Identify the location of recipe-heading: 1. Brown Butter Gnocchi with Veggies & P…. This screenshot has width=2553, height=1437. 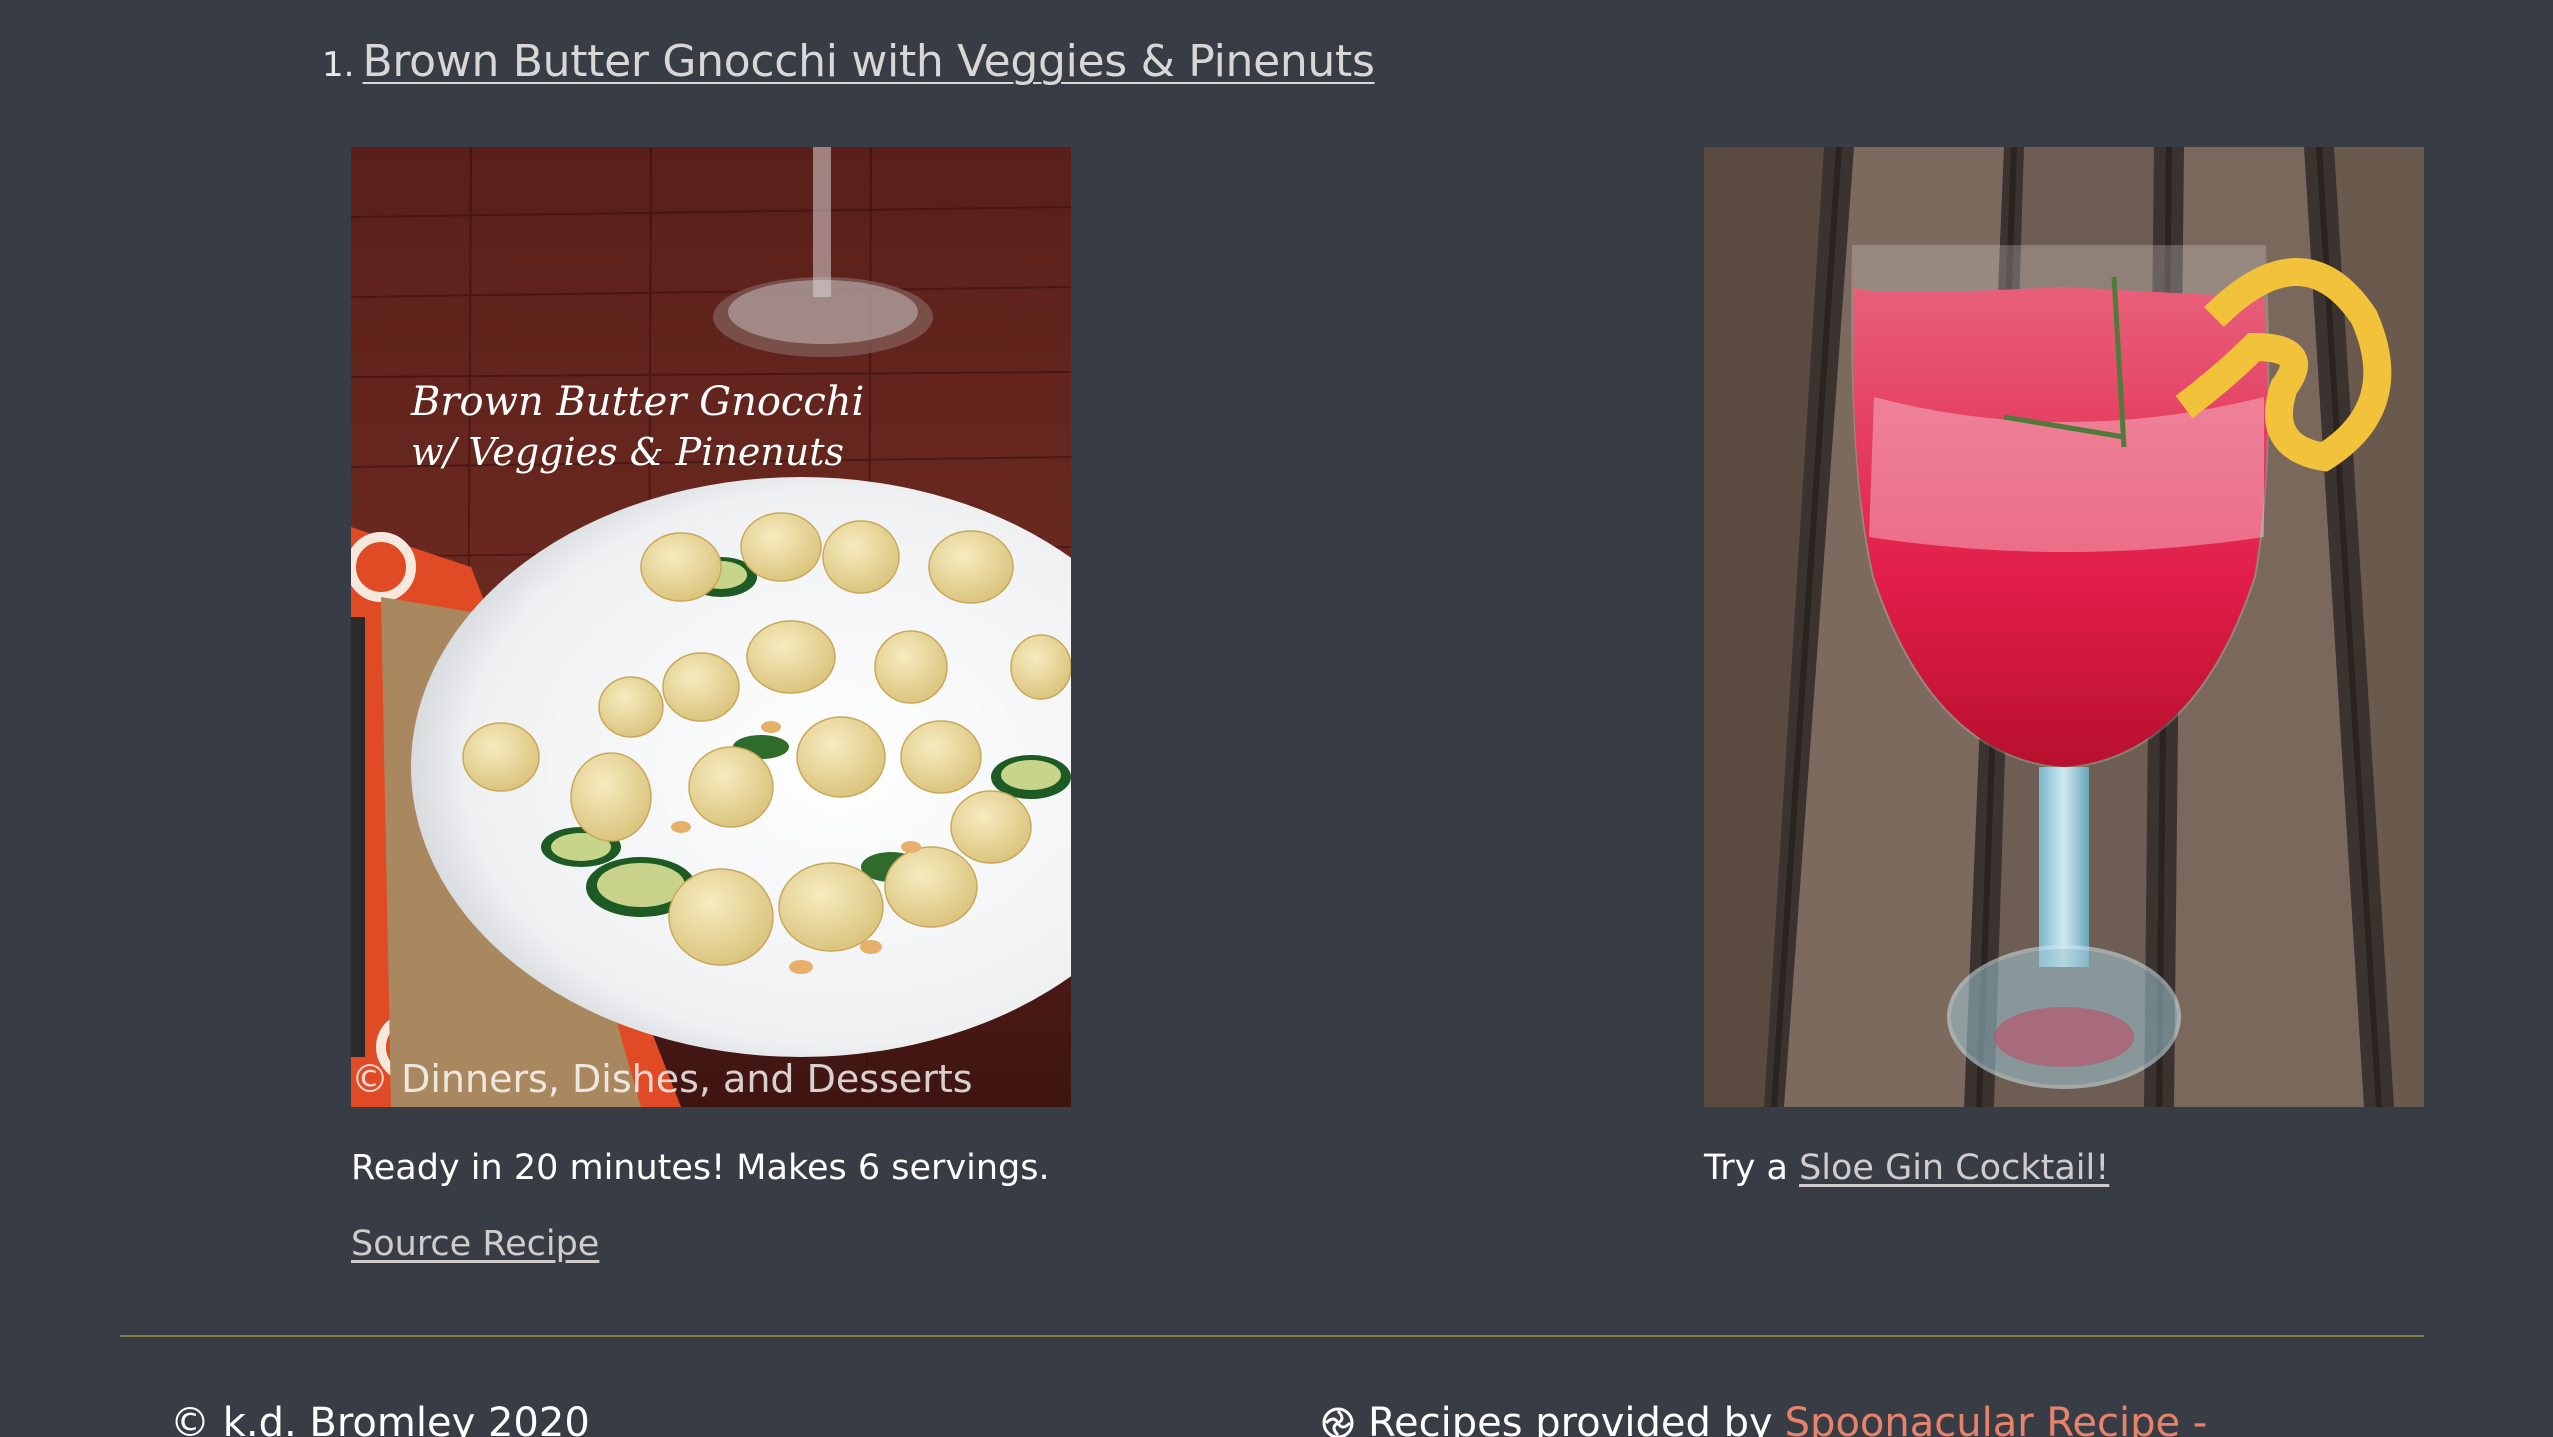
(848, 61).